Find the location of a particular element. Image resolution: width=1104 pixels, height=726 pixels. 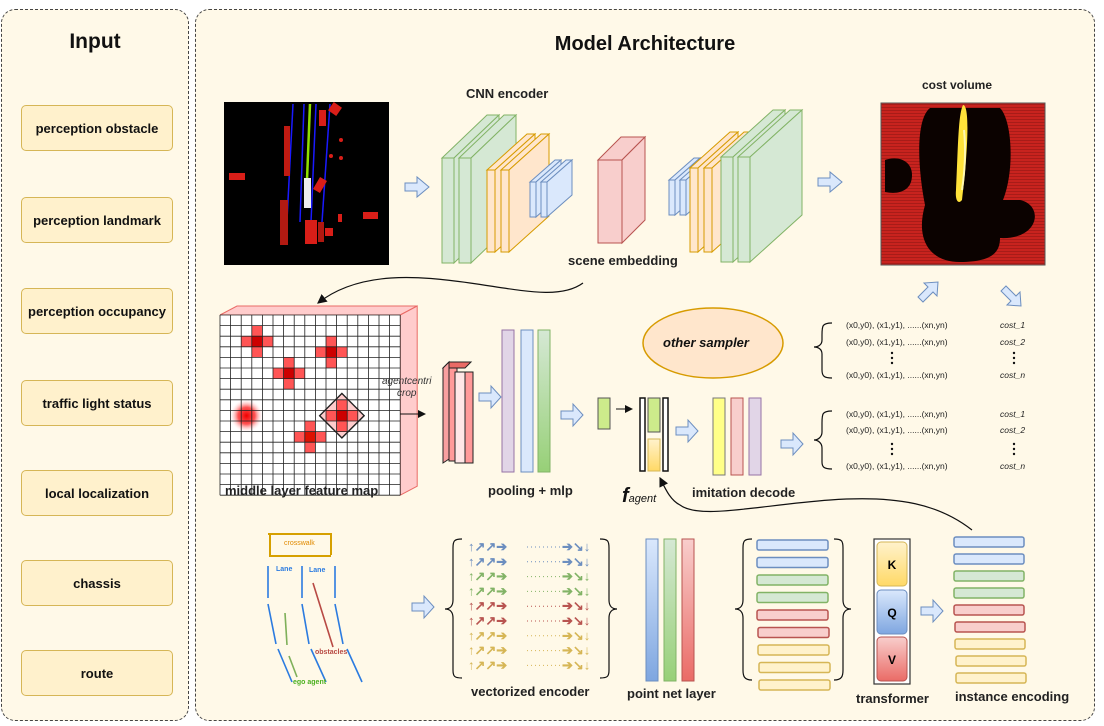

ego-agent-label: ego agent is located at coordinates (310, 682).